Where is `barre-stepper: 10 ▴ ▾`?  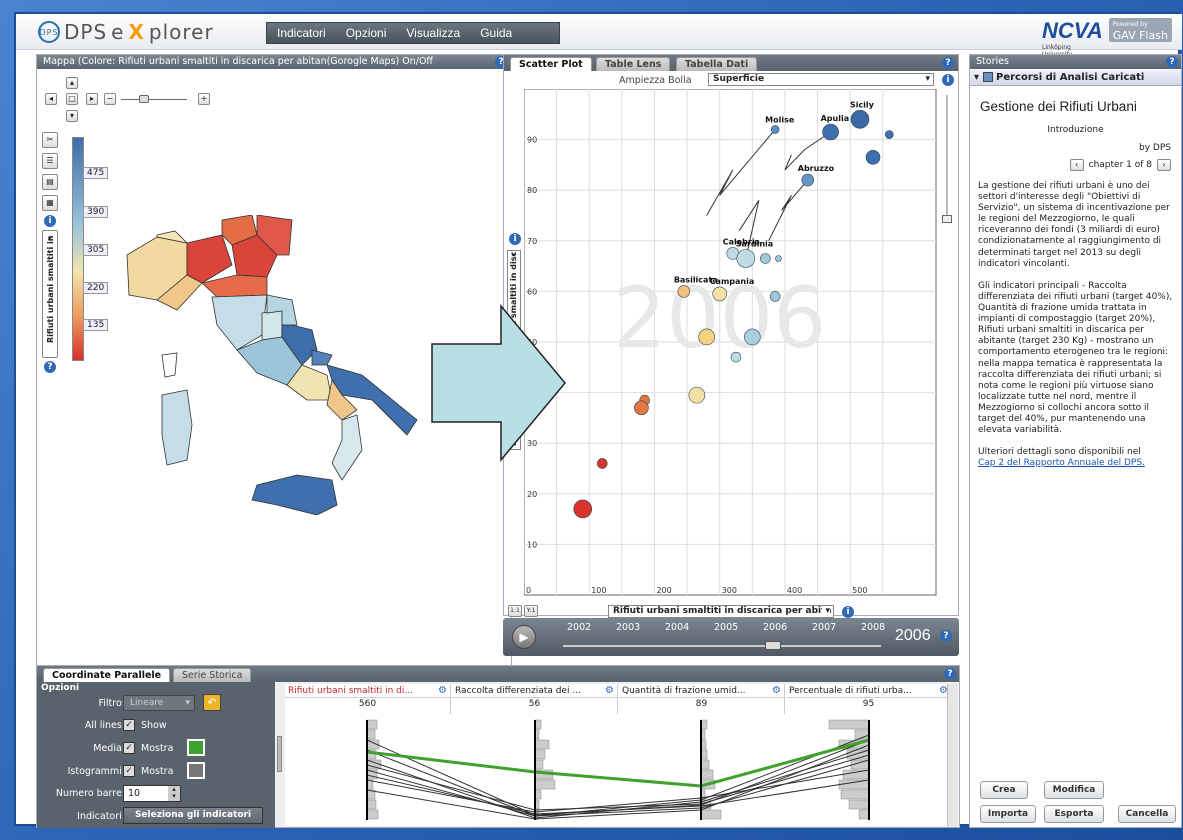
barre-stepper: 10 ▴ ▾ is located at coordinates (152, 793).